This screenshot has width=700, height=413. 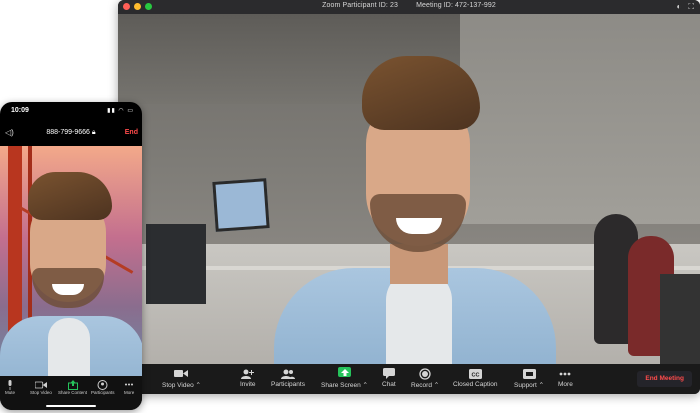 I want to click on phone-end-button: End, so click(x=131, y=132).